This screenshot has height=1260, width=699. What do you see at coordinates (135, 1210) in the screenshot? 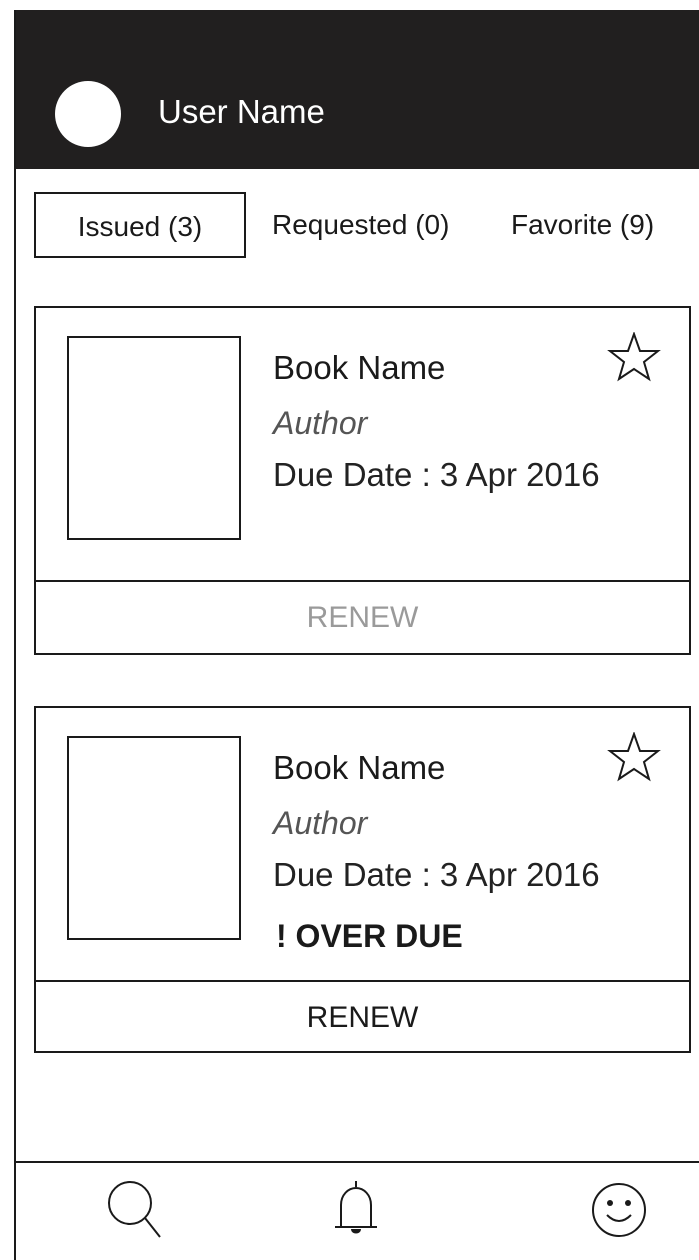
I see `search-icon` at bounding box center [135, 1210].